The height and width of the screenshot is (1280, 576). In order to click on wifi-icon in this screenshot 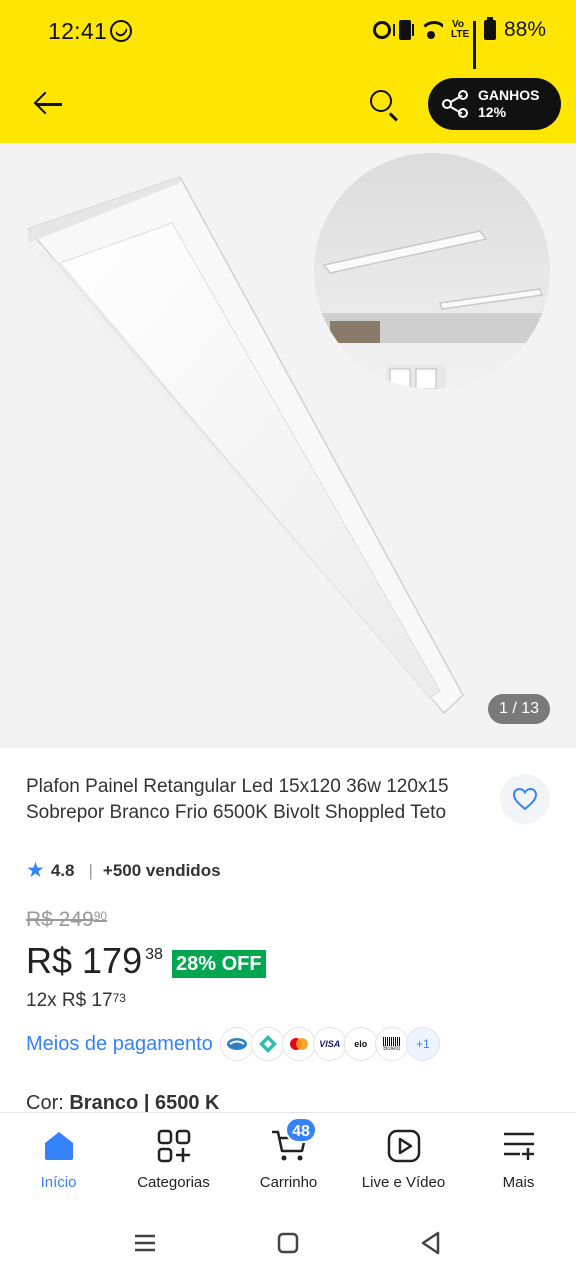, I will do `click(430, 30)`.